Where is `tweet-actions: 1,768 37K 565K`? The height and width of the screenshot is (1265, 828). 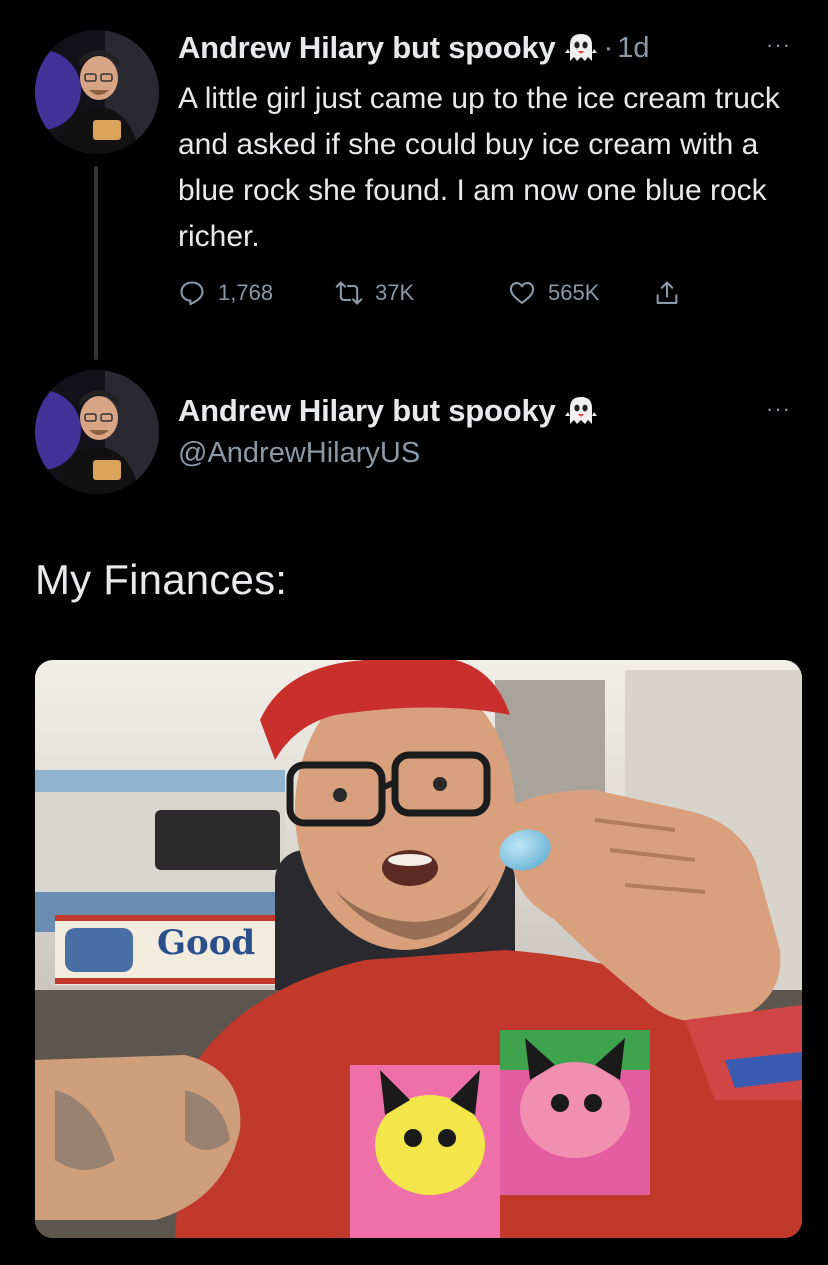
tweet-actions: 1,768 37K 565K is located at coordinates (448, 299).